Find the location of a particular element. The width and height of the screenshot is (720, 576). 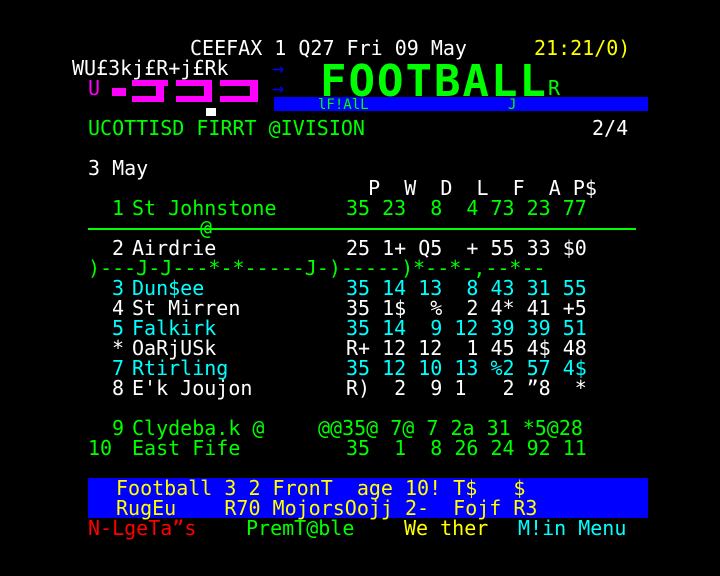

fastext-green-link: PremT@ble is located at coordinates (300, 528).